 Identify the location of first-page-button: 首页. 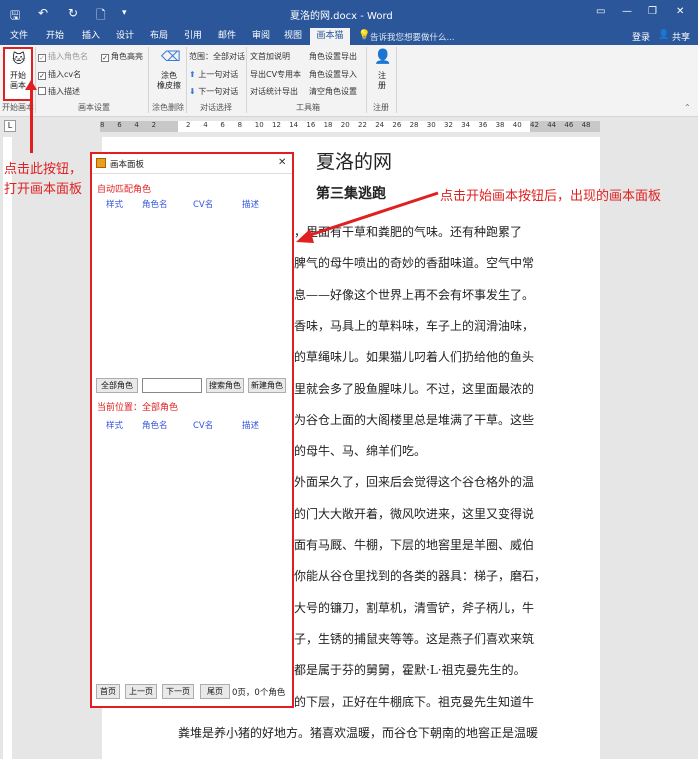
(108, 691).